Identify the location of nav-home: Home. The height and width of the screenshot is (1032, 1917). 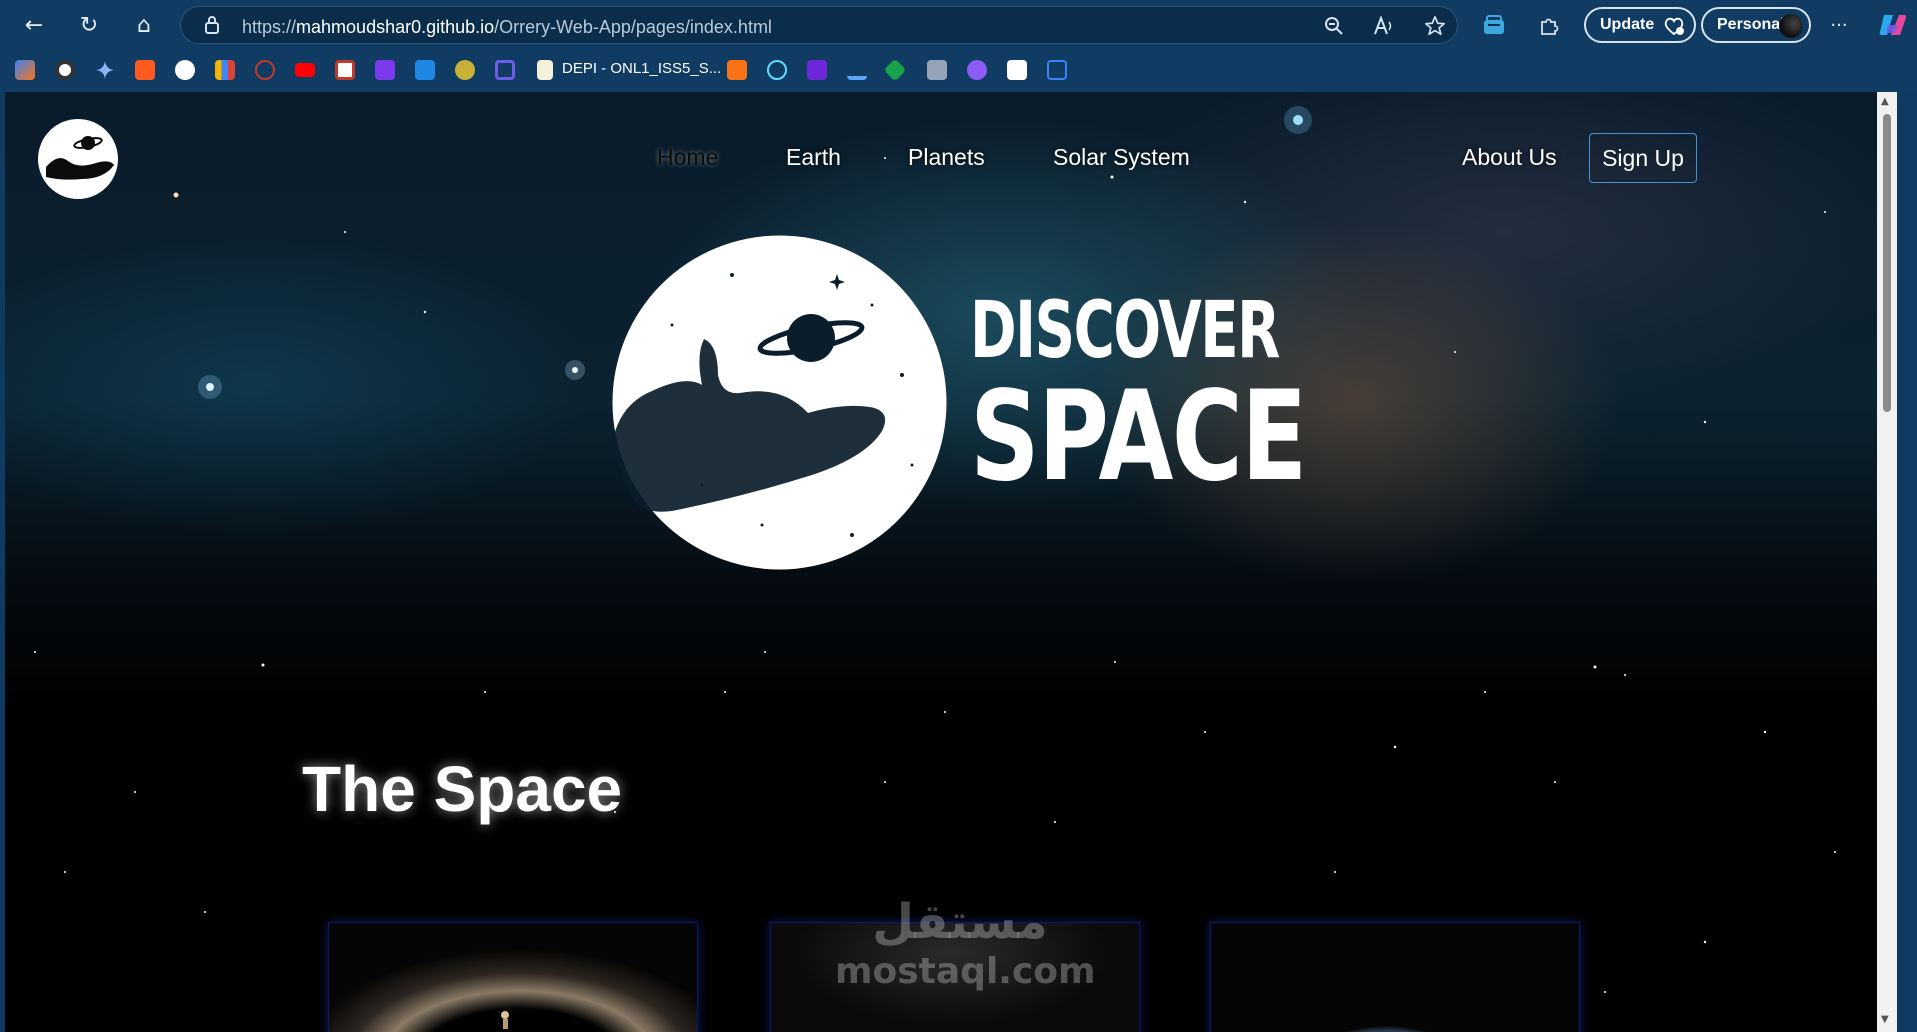
(687, 157).